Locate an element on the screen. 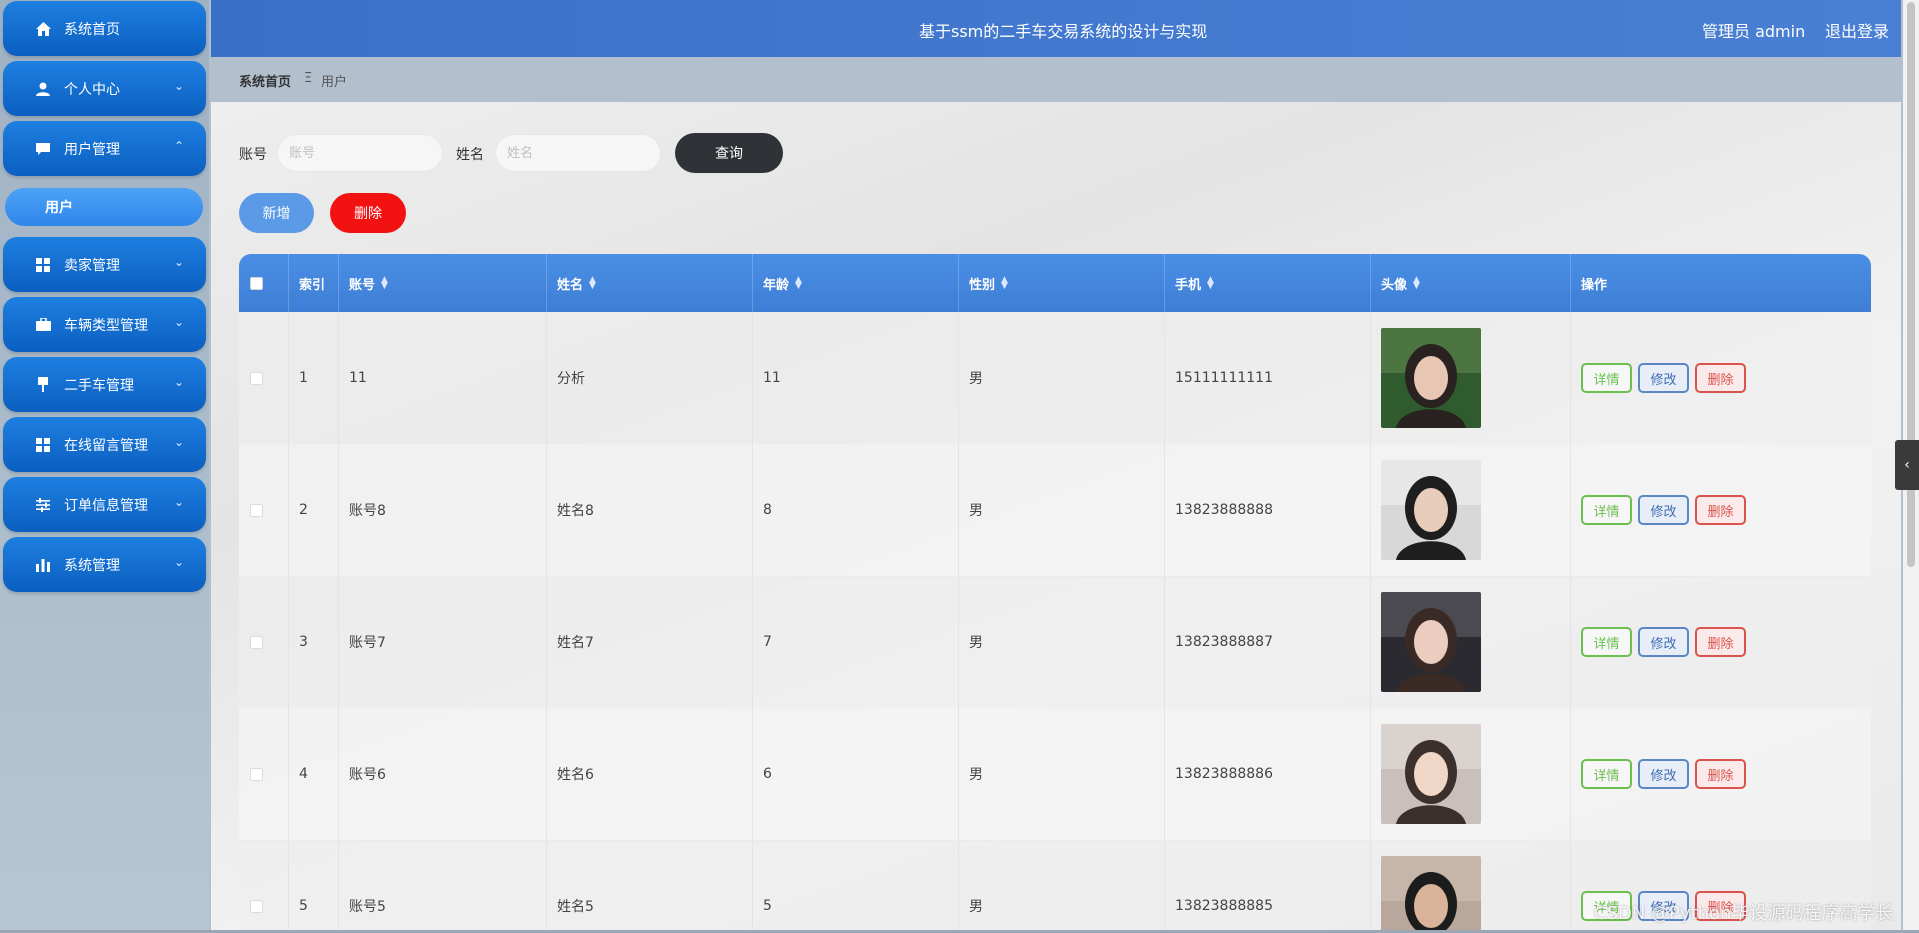 This screenshot has height=933, width=1919. header-name: 姓名 ▲ ▼ is located at coordinates (650, 283).